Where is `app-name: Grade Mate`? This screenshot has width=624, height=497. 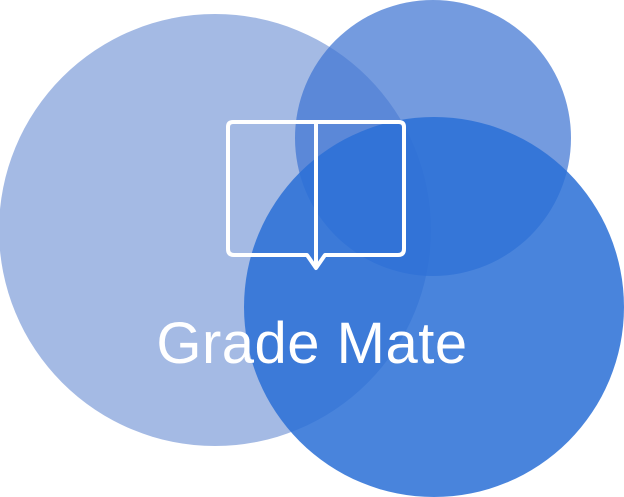 app-name: Grade Mate is located at coordinates (312, 343).